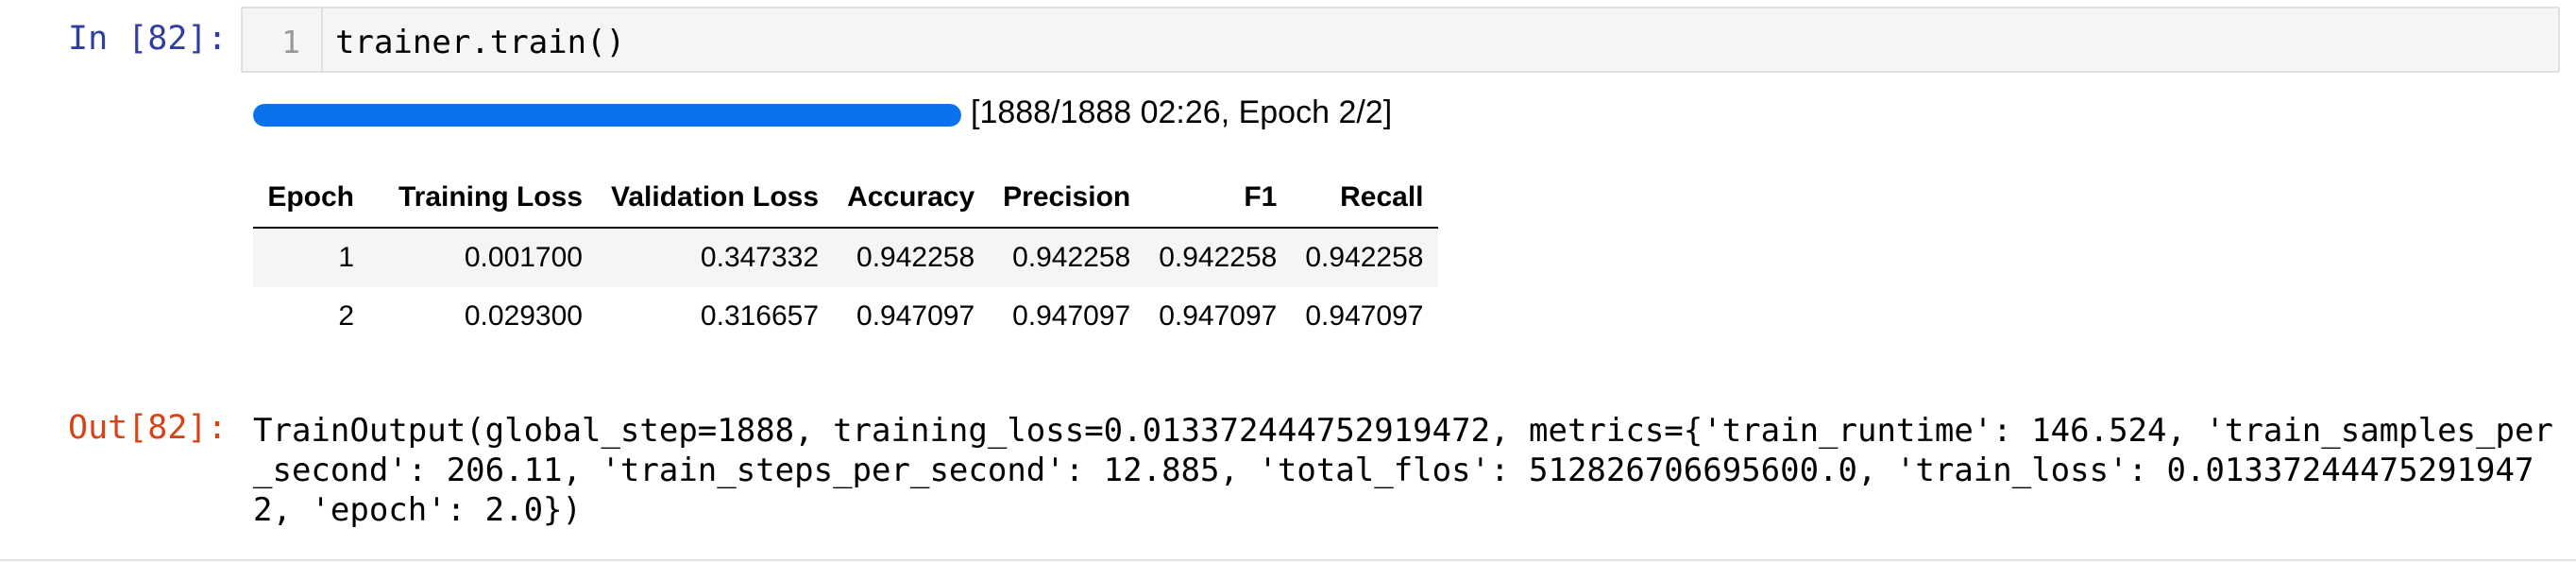 The height and width of the screenshot is (563, 2576). What do you see at coordinates (346, 316) in the screenshot?
I see `cell-epoch: 2` at bounding box center [346, 316].